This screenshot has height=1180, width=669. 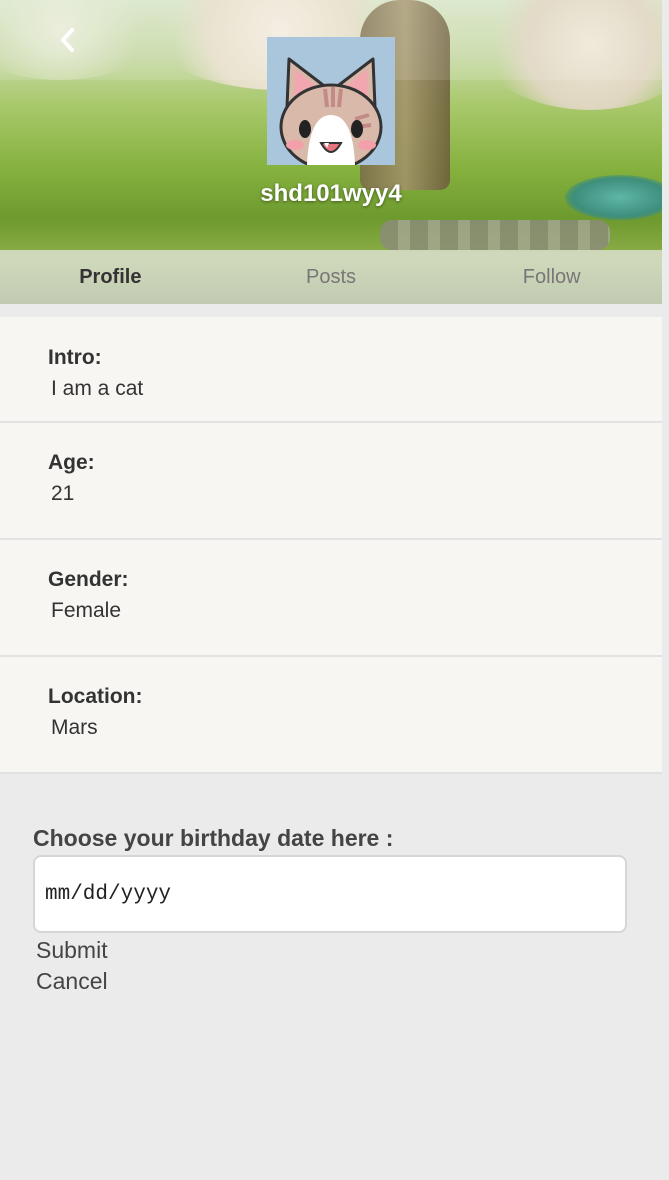 I want to click on chevron-left-icon, so click(x=67, y=40).